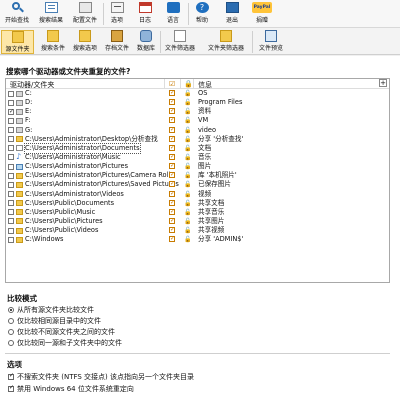 The width and height of the screenshot is (400, 400). I want to click on tab-source-folder: 源文件夹, so click(17, 42).